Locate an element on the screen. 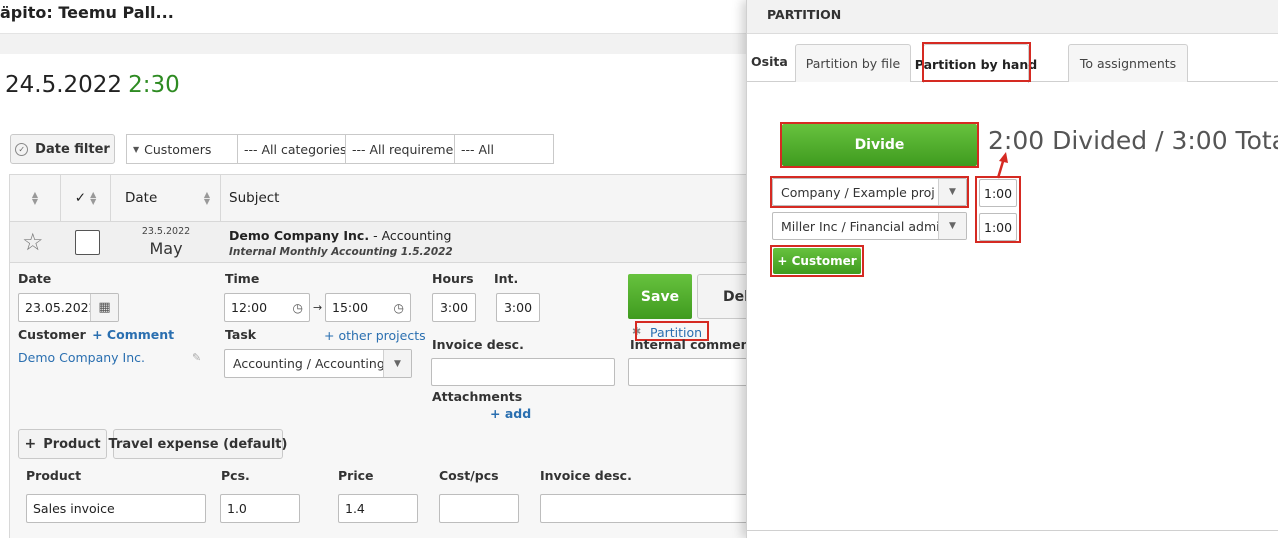 The height and width of the screenshot is (538, 1278). travel-expense-button: Travel expense (default) is located at coordinates (198, 444).